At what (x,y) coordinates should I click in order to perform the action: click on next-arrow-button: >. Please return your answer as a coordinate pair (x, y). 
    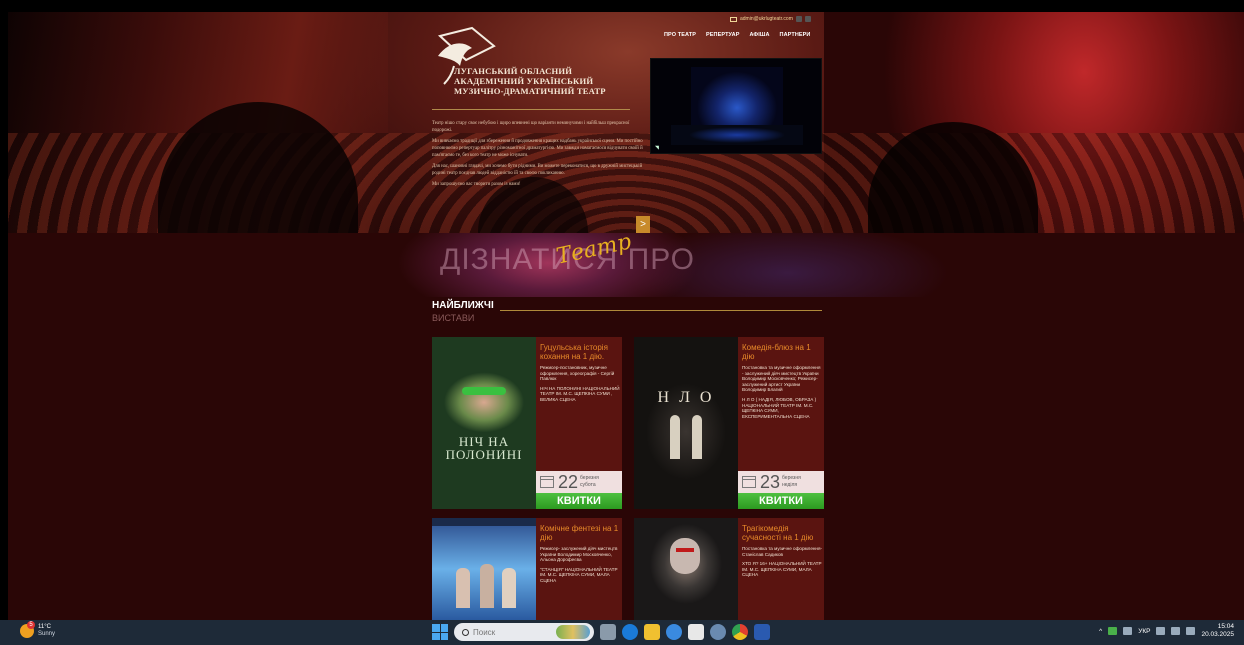
    Looking at the image, I should click on (643, 224).